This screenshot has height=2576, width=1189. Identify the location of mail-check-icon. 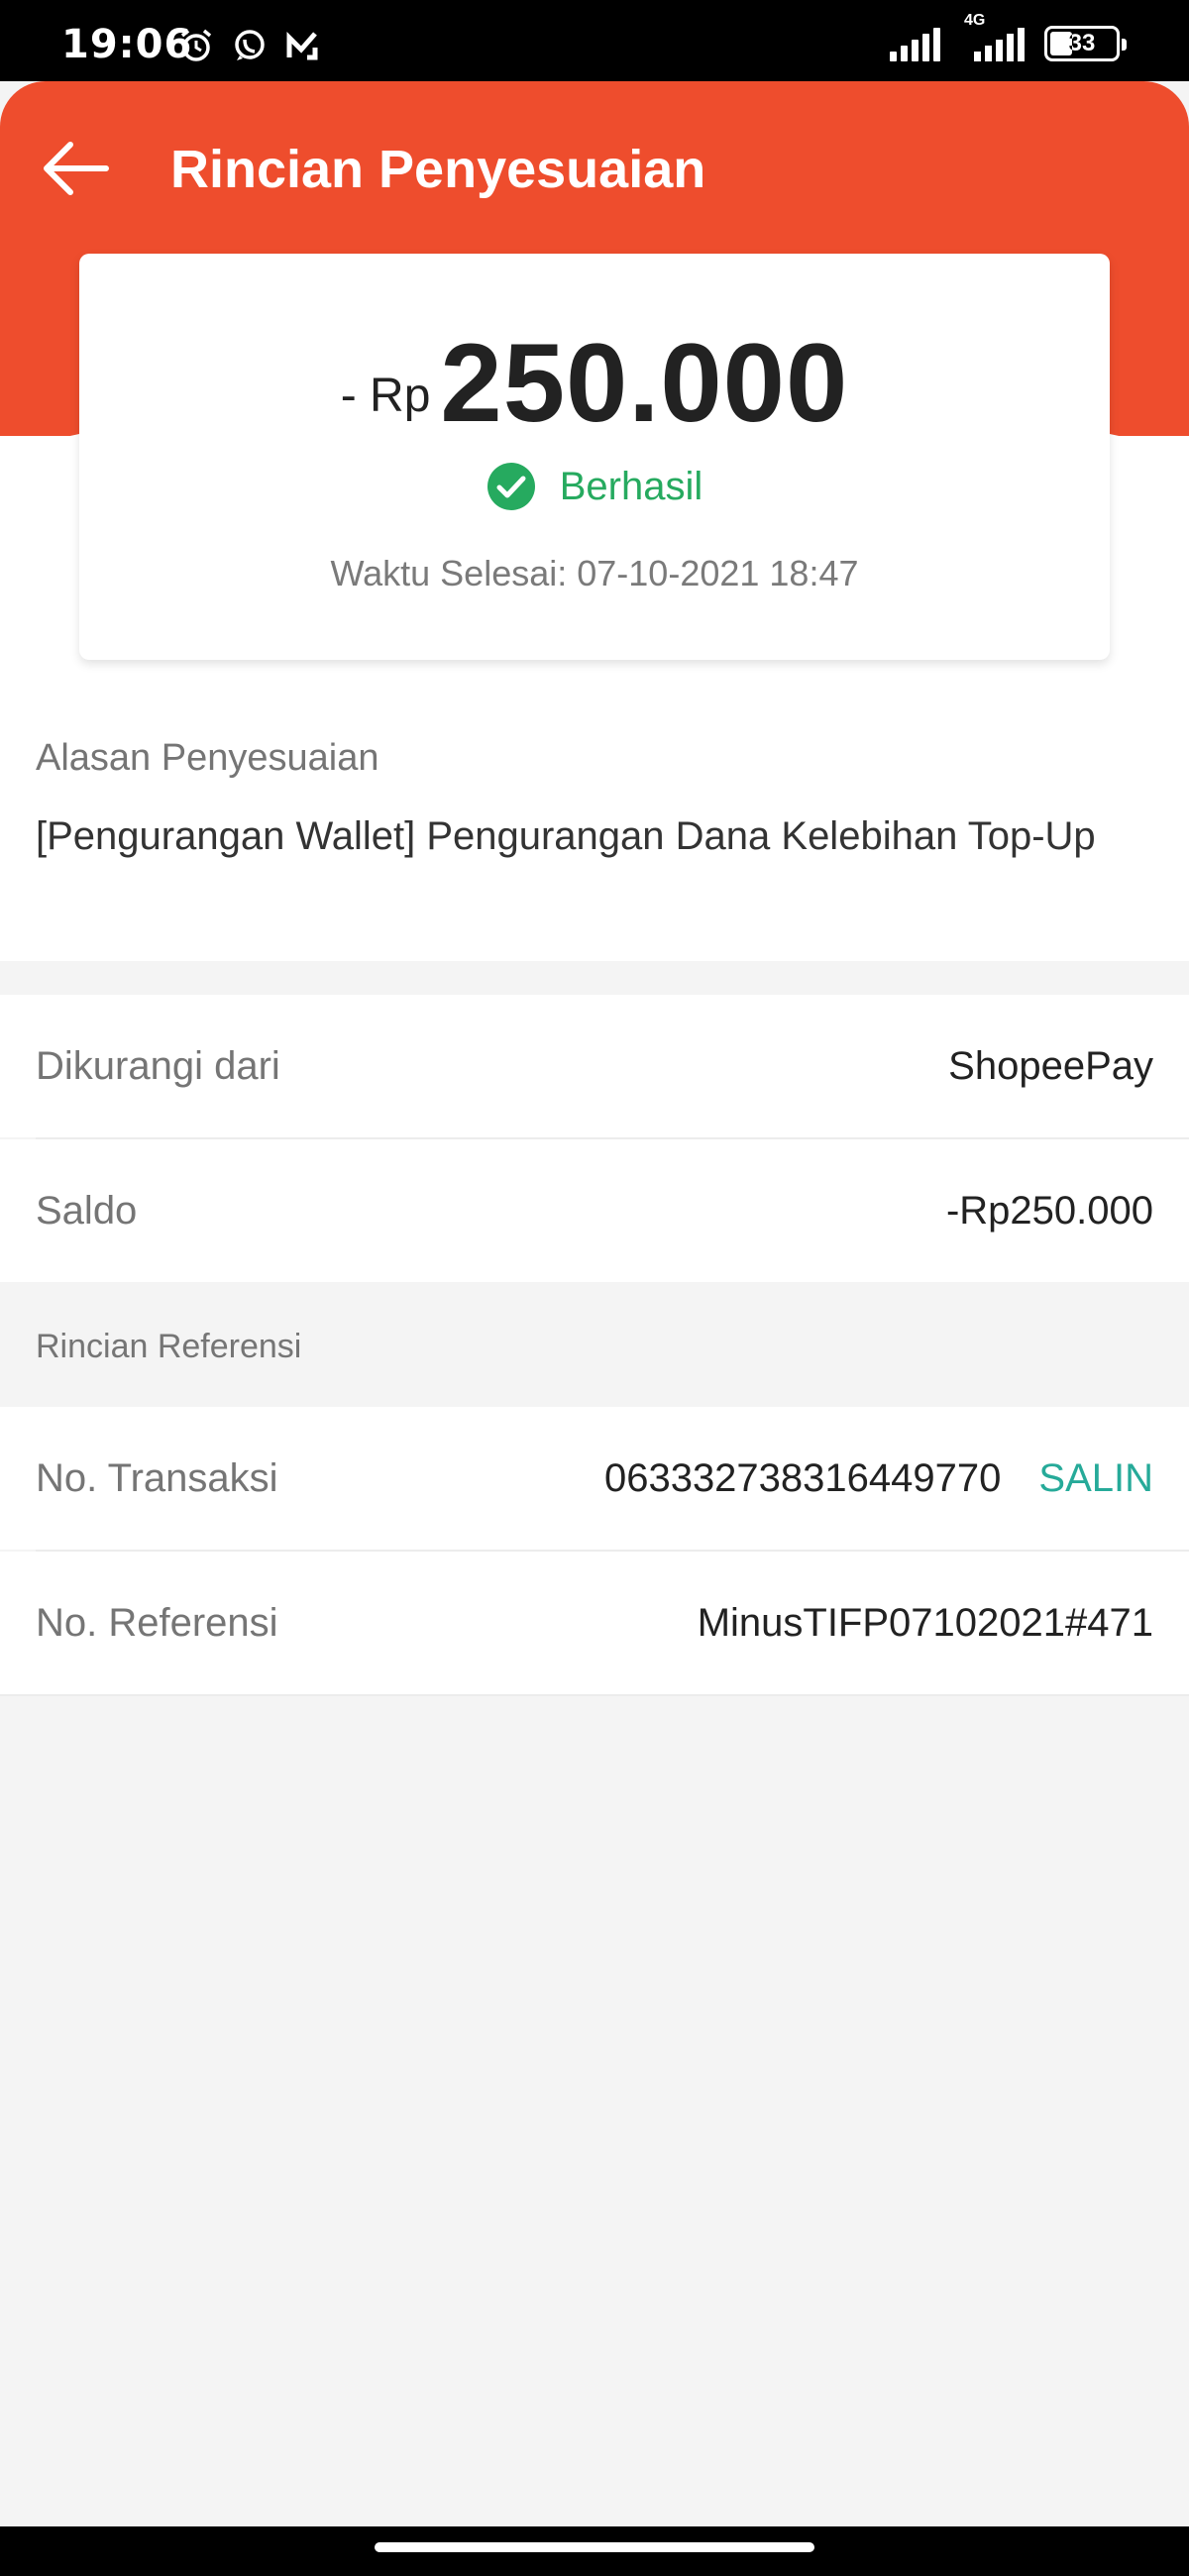
(302, 45).